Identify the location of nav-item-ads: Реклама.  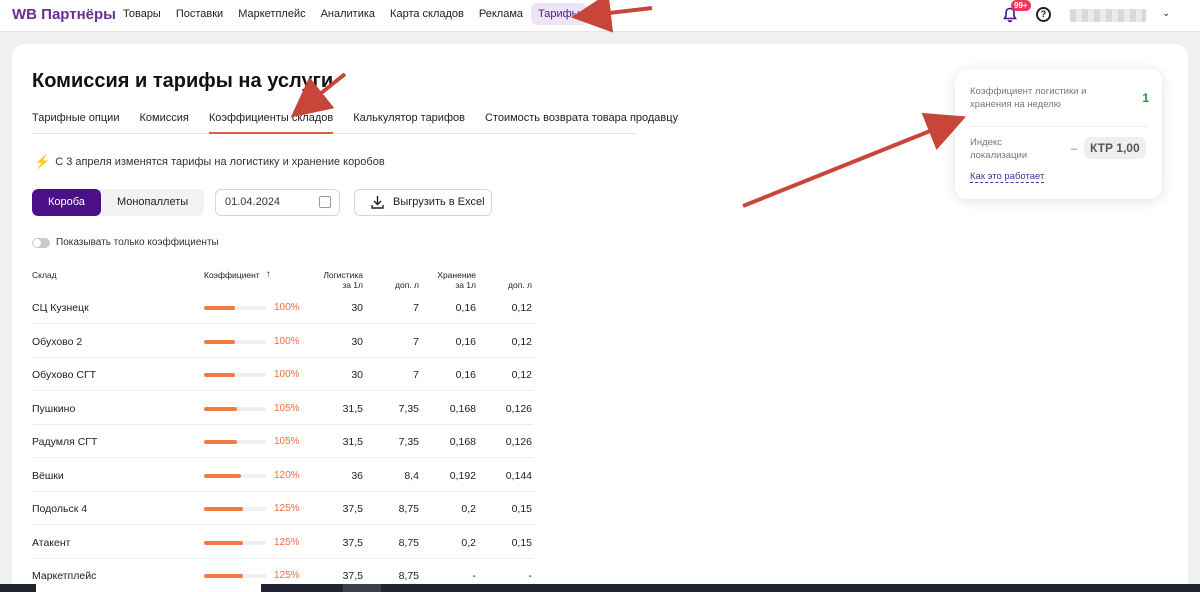
(501, 14).